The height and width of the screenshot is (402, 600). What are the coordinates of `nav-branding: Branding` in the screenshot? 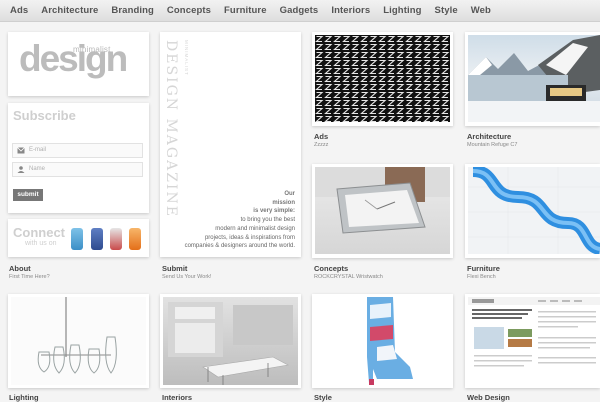 It's located at (132, 10).